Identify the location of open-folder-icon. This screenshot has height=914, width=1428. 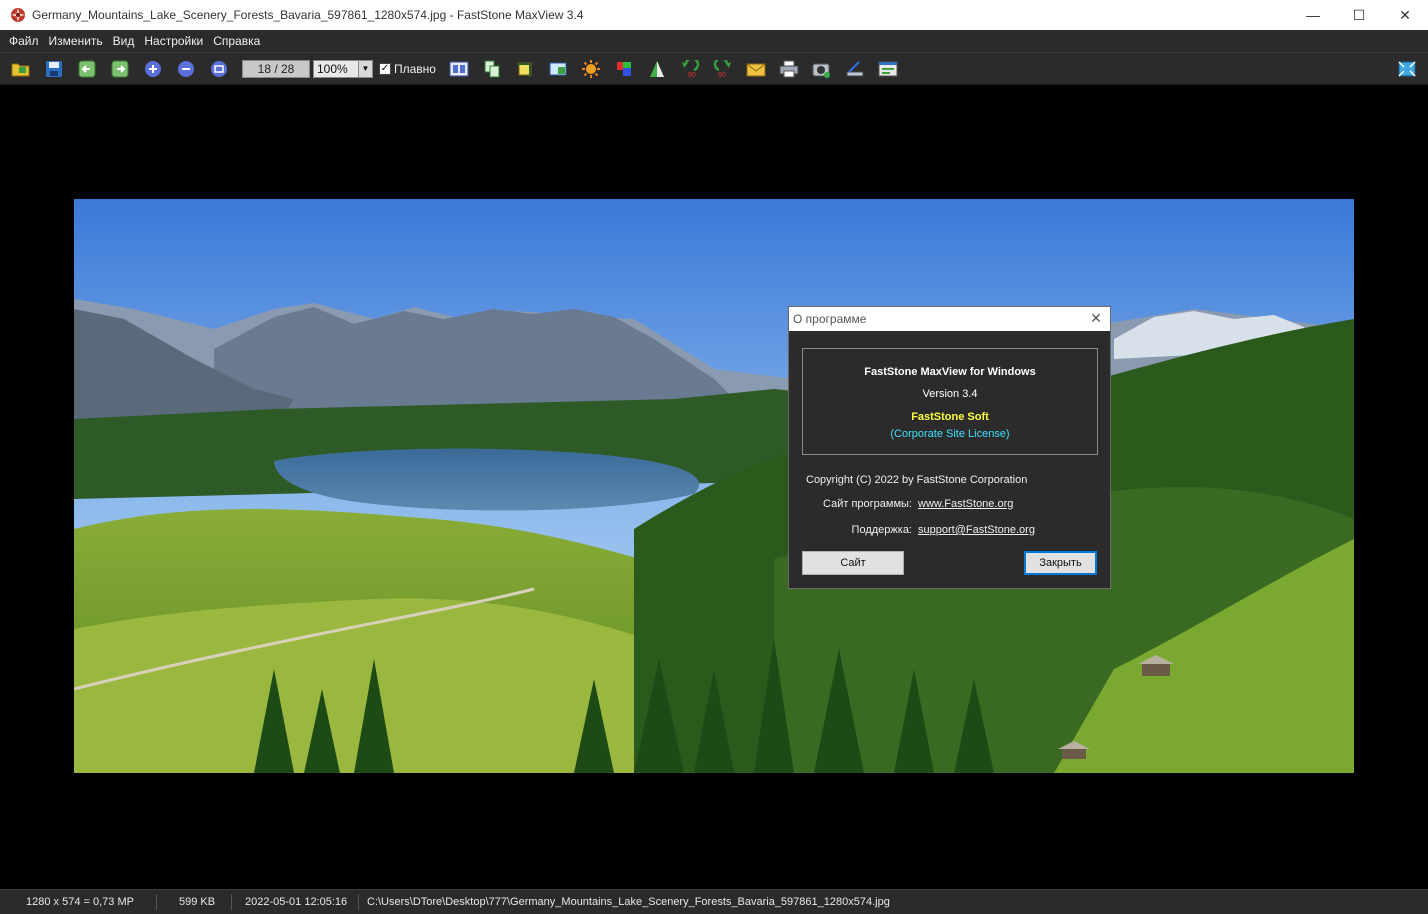
(21, 69).